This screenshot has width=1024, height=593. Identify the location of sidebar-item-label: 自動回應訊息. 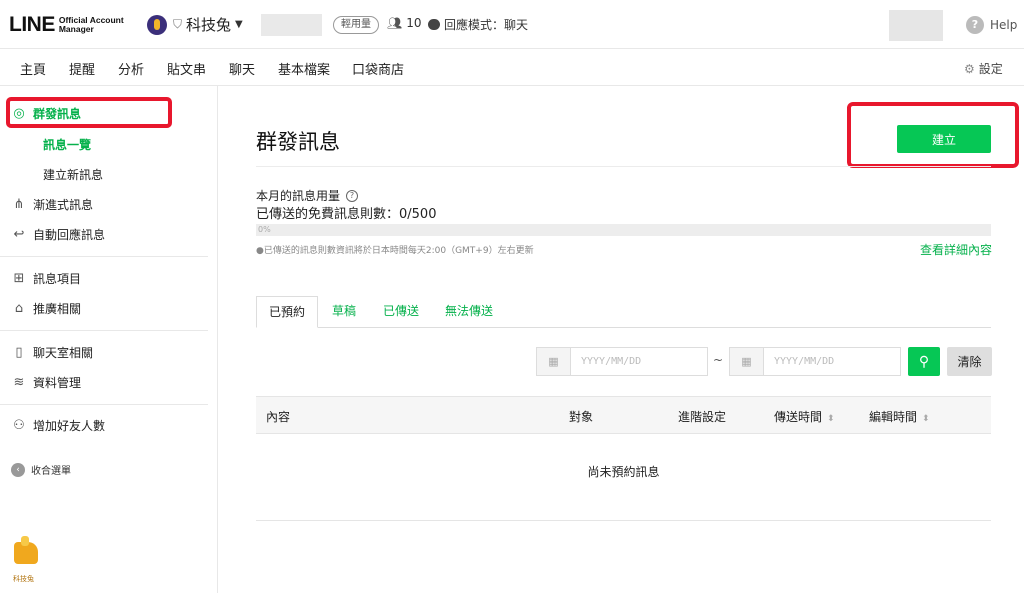
(69, 235).